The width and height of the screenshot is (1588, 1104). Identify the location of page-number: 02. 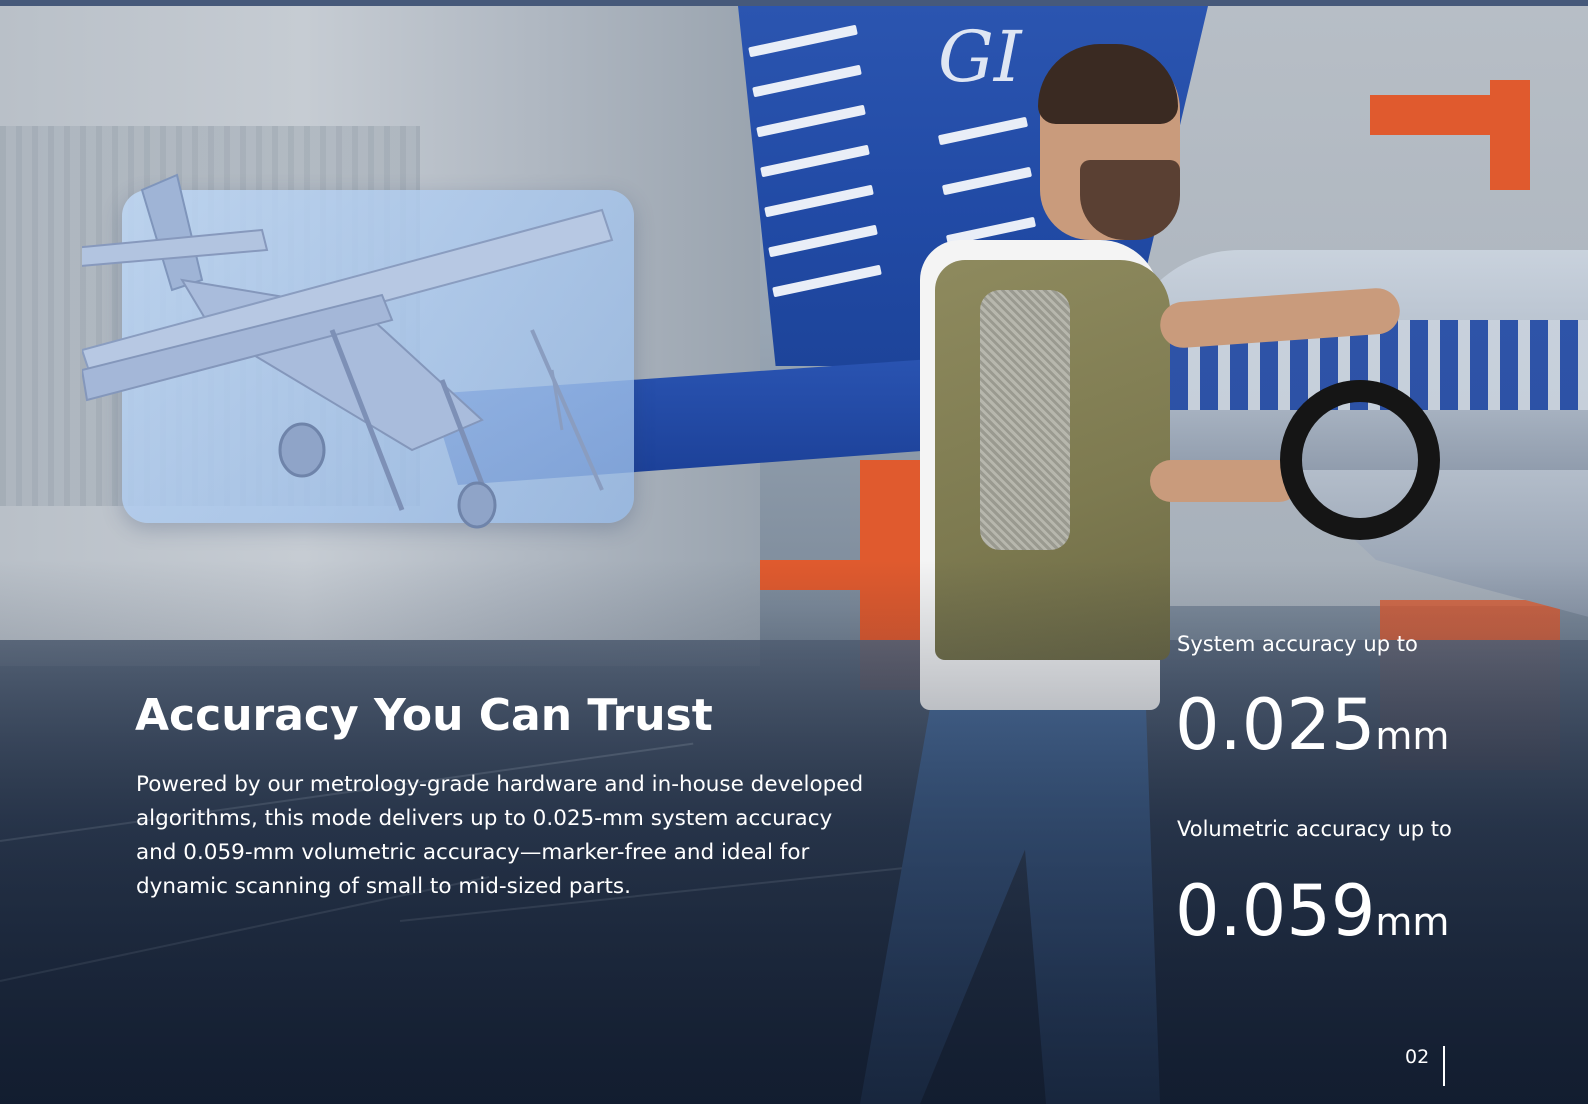
(1417, 1057).